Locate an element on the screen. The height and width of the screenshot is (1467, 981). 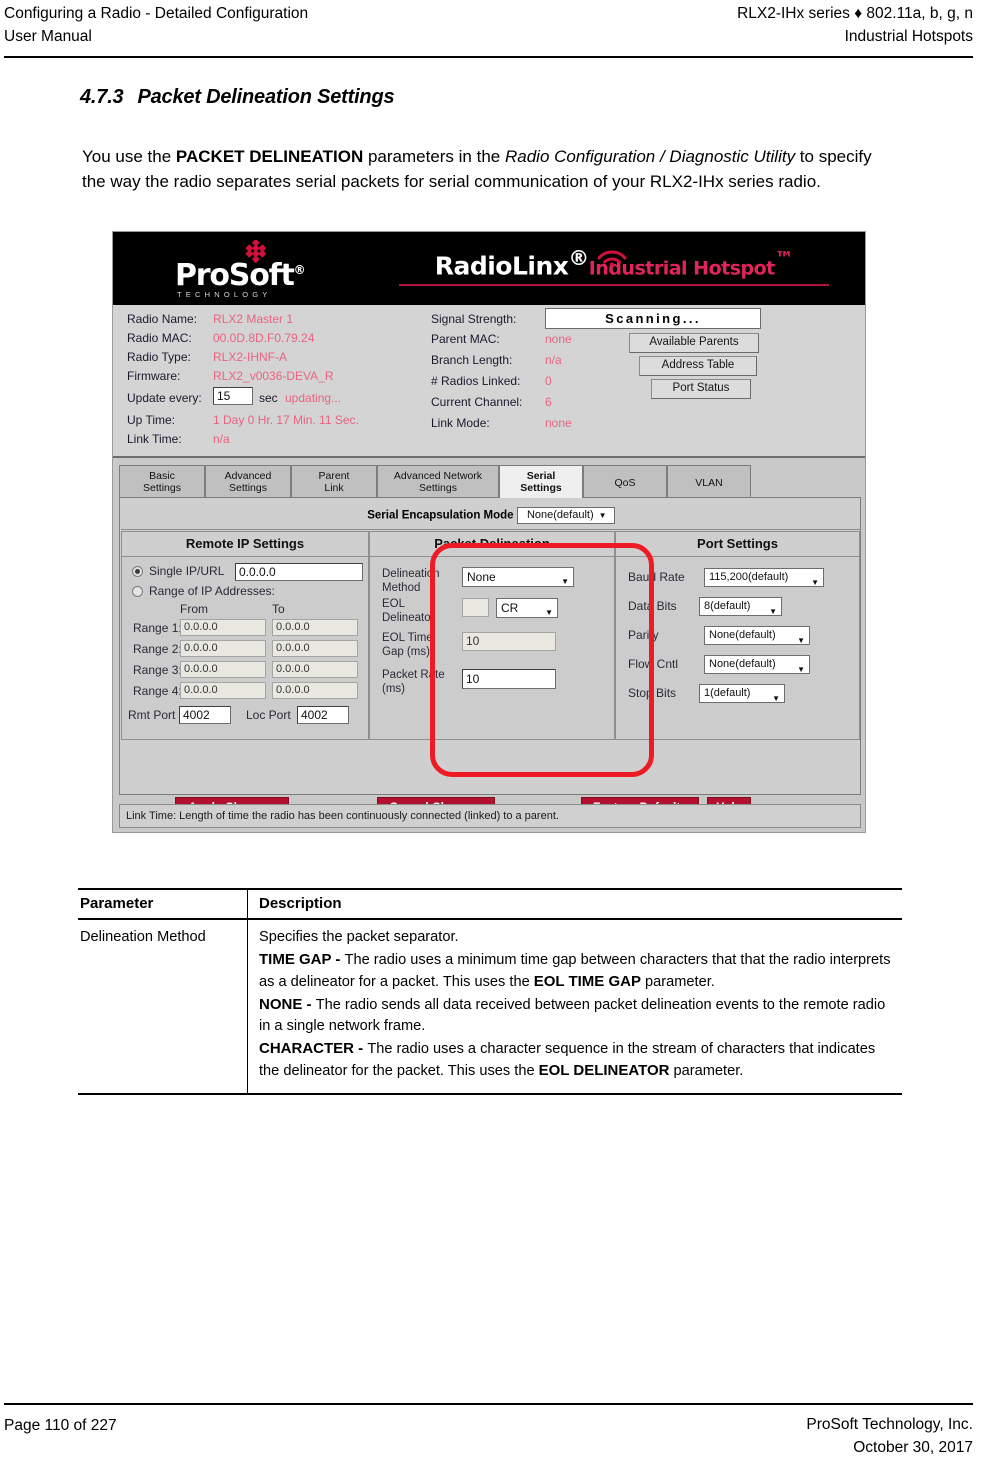
eol-time-gap-input: 10 is located at coordinates (509, 641).